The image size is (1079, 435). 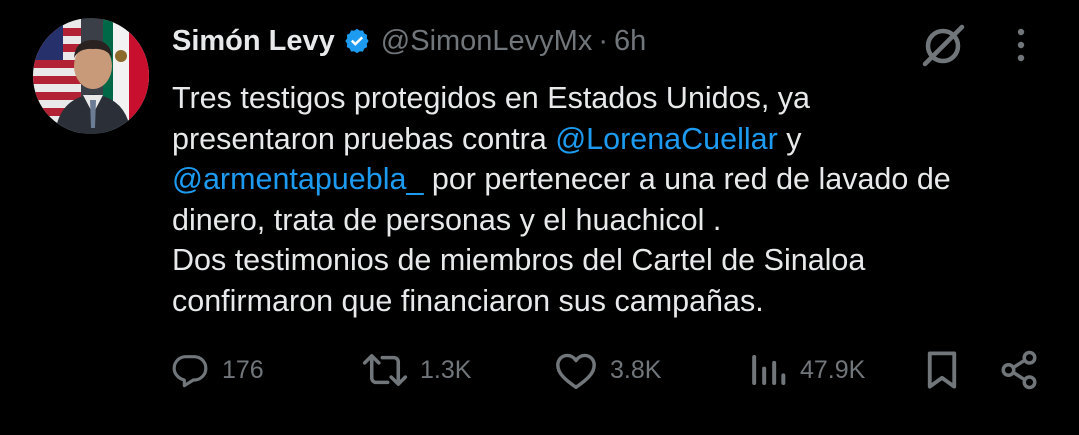 What do you see at coordinates (253, 41) in the screenshot?
I see `author-name: Simón Levy` at bounding box center [253, 41].